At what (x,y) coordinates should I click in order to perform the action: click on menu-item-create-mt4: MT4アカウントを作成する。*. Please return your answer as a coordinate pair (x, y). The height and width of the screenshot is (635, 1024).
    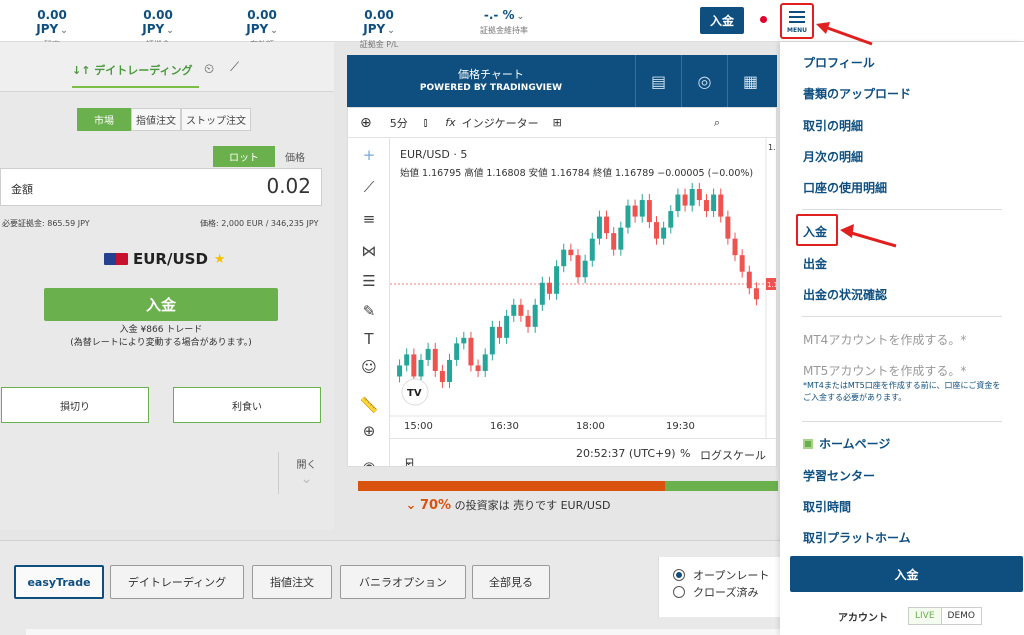
    Looking at the image, I should click on (884, 339).